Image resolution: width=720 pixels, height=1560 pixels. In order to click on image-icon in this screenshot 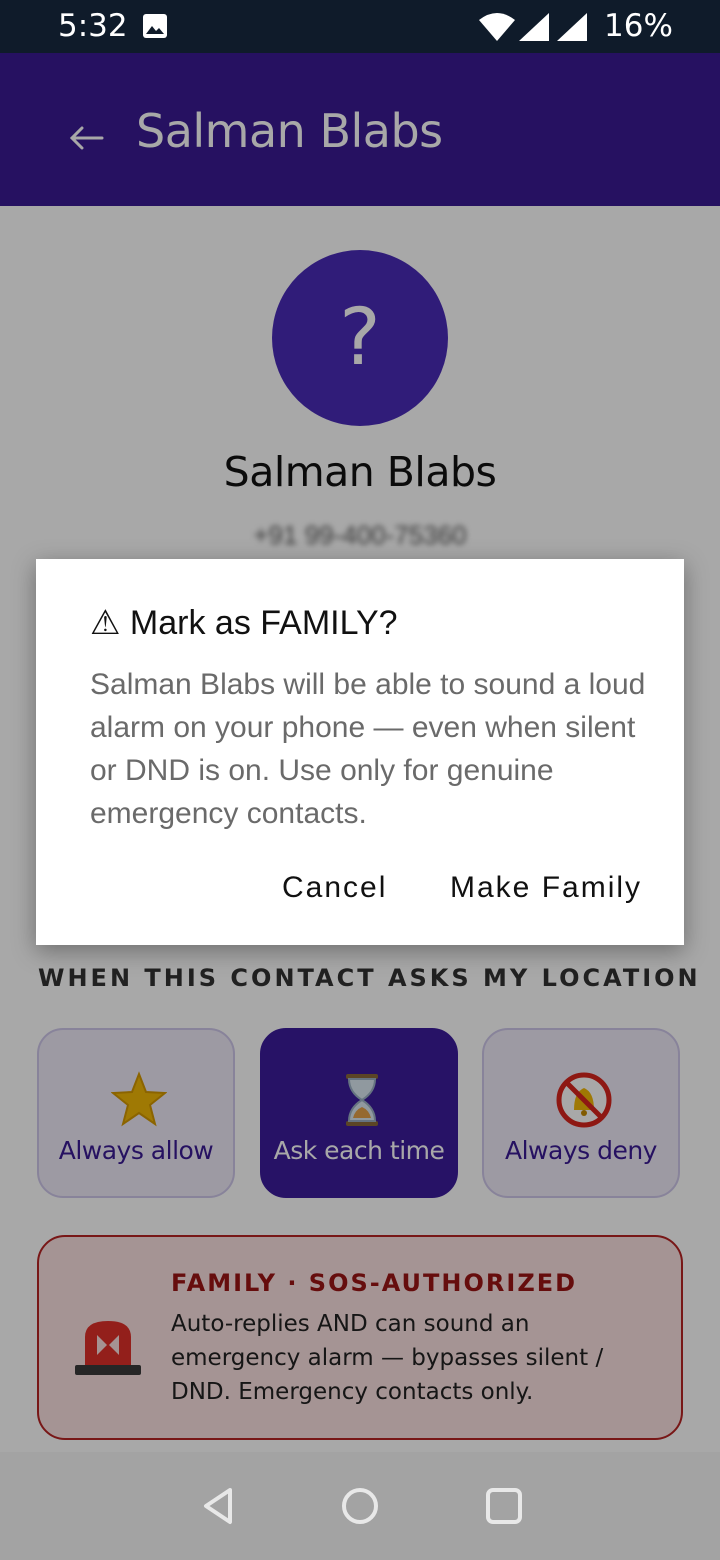, I will do `click(155, 26)`.